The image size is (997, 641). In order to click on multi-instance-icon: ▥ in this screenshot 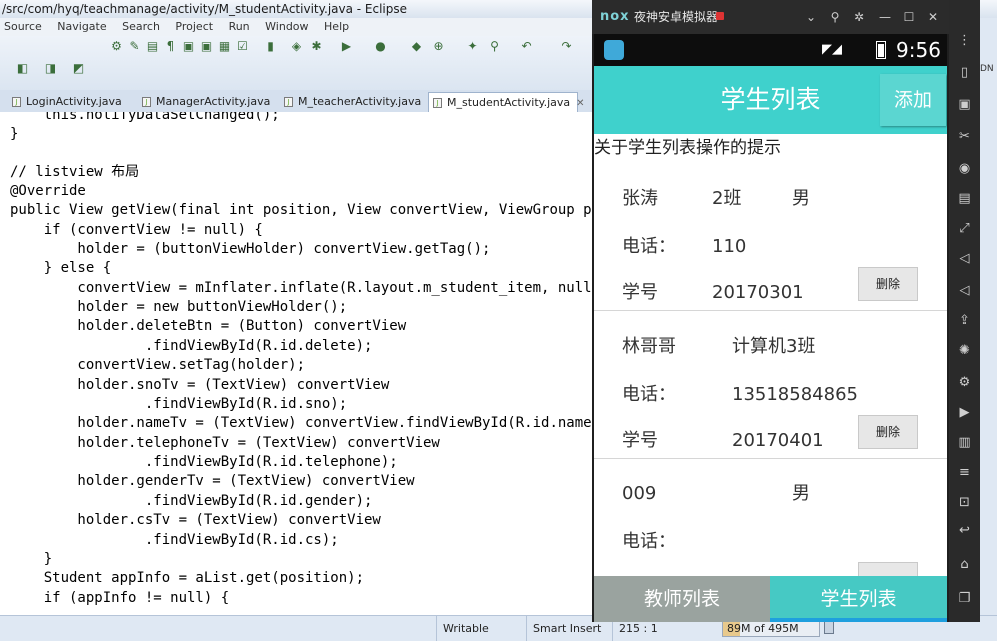, I will do `click(964, 442)`.